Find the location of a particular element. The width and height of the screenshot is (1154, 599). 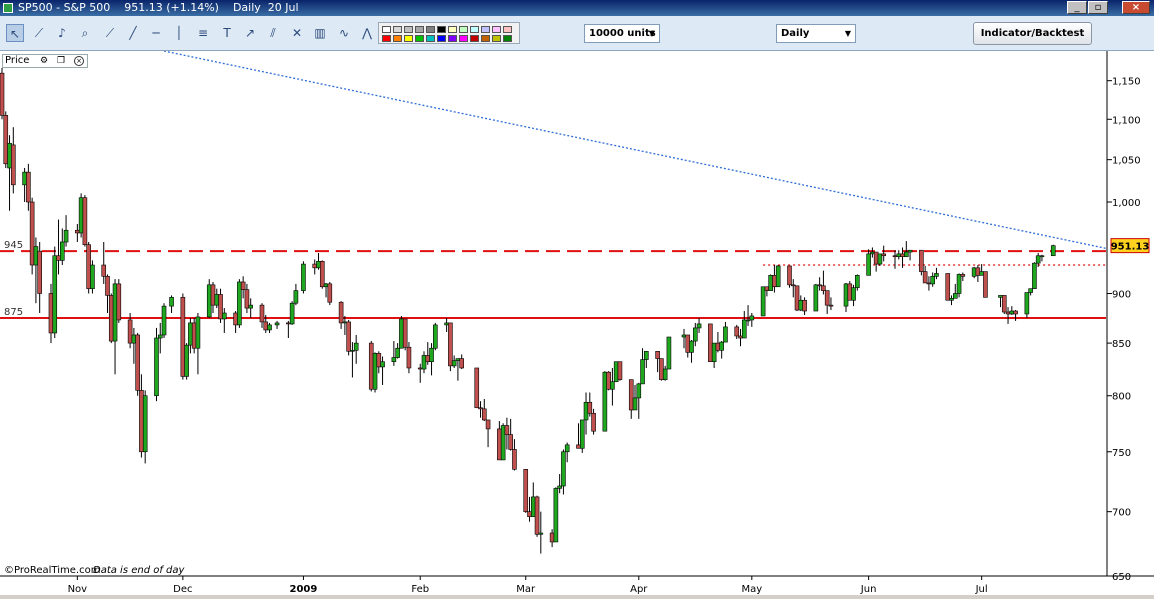

chevron-down-icon: ▼ is located at coordinates (651, 33).